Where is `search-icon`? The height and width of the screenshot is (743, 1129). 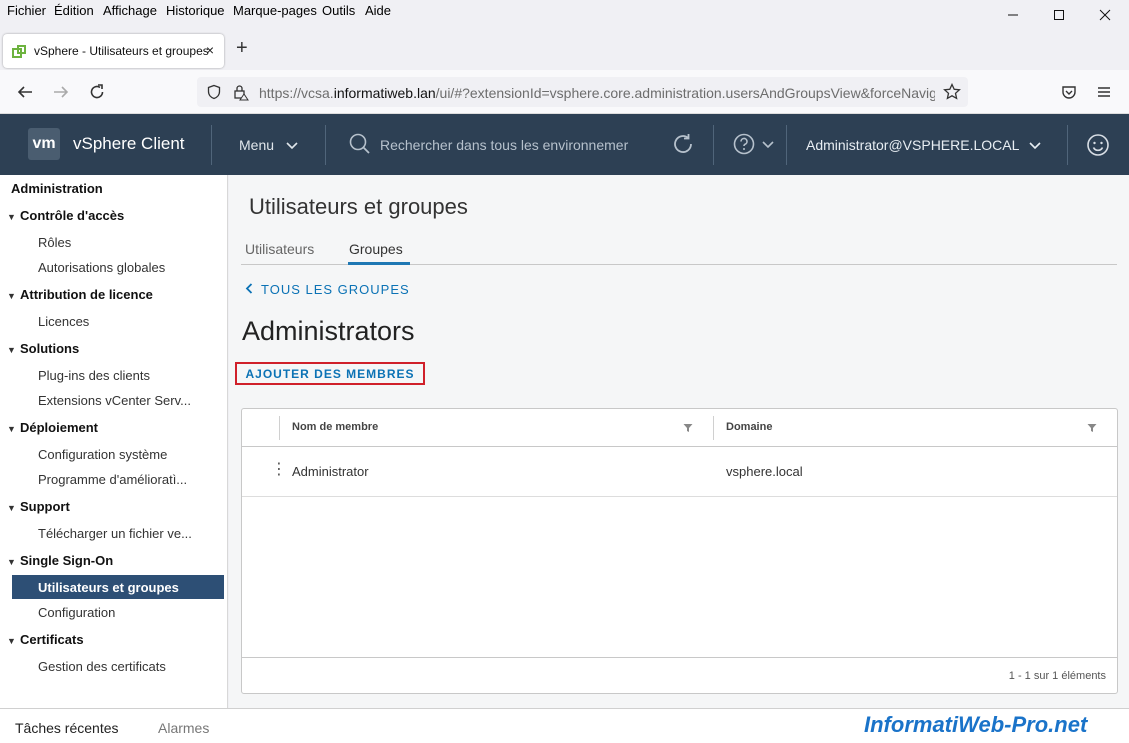
search-icon is located at coordinates (360, 144).